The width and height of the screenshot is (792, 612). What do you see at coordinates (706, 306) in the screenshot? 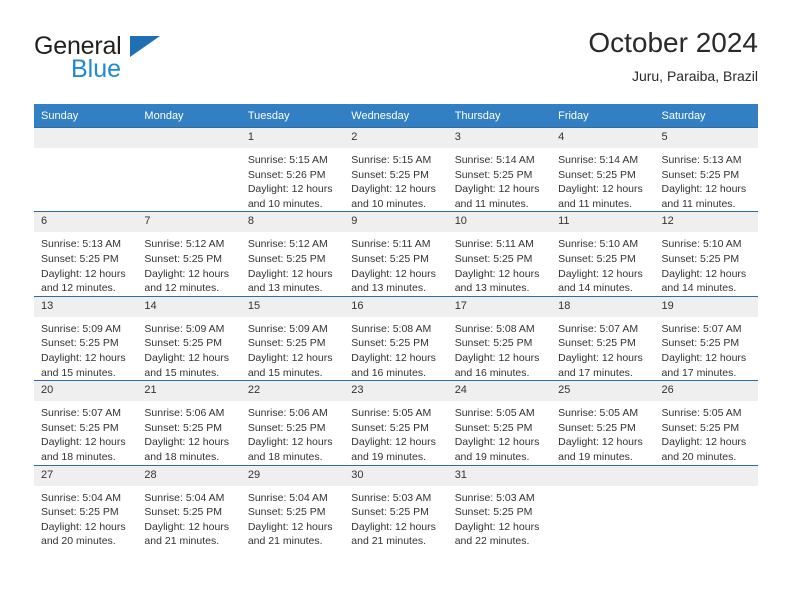
I see `day-number: 19` at bounding box center [706, 306].